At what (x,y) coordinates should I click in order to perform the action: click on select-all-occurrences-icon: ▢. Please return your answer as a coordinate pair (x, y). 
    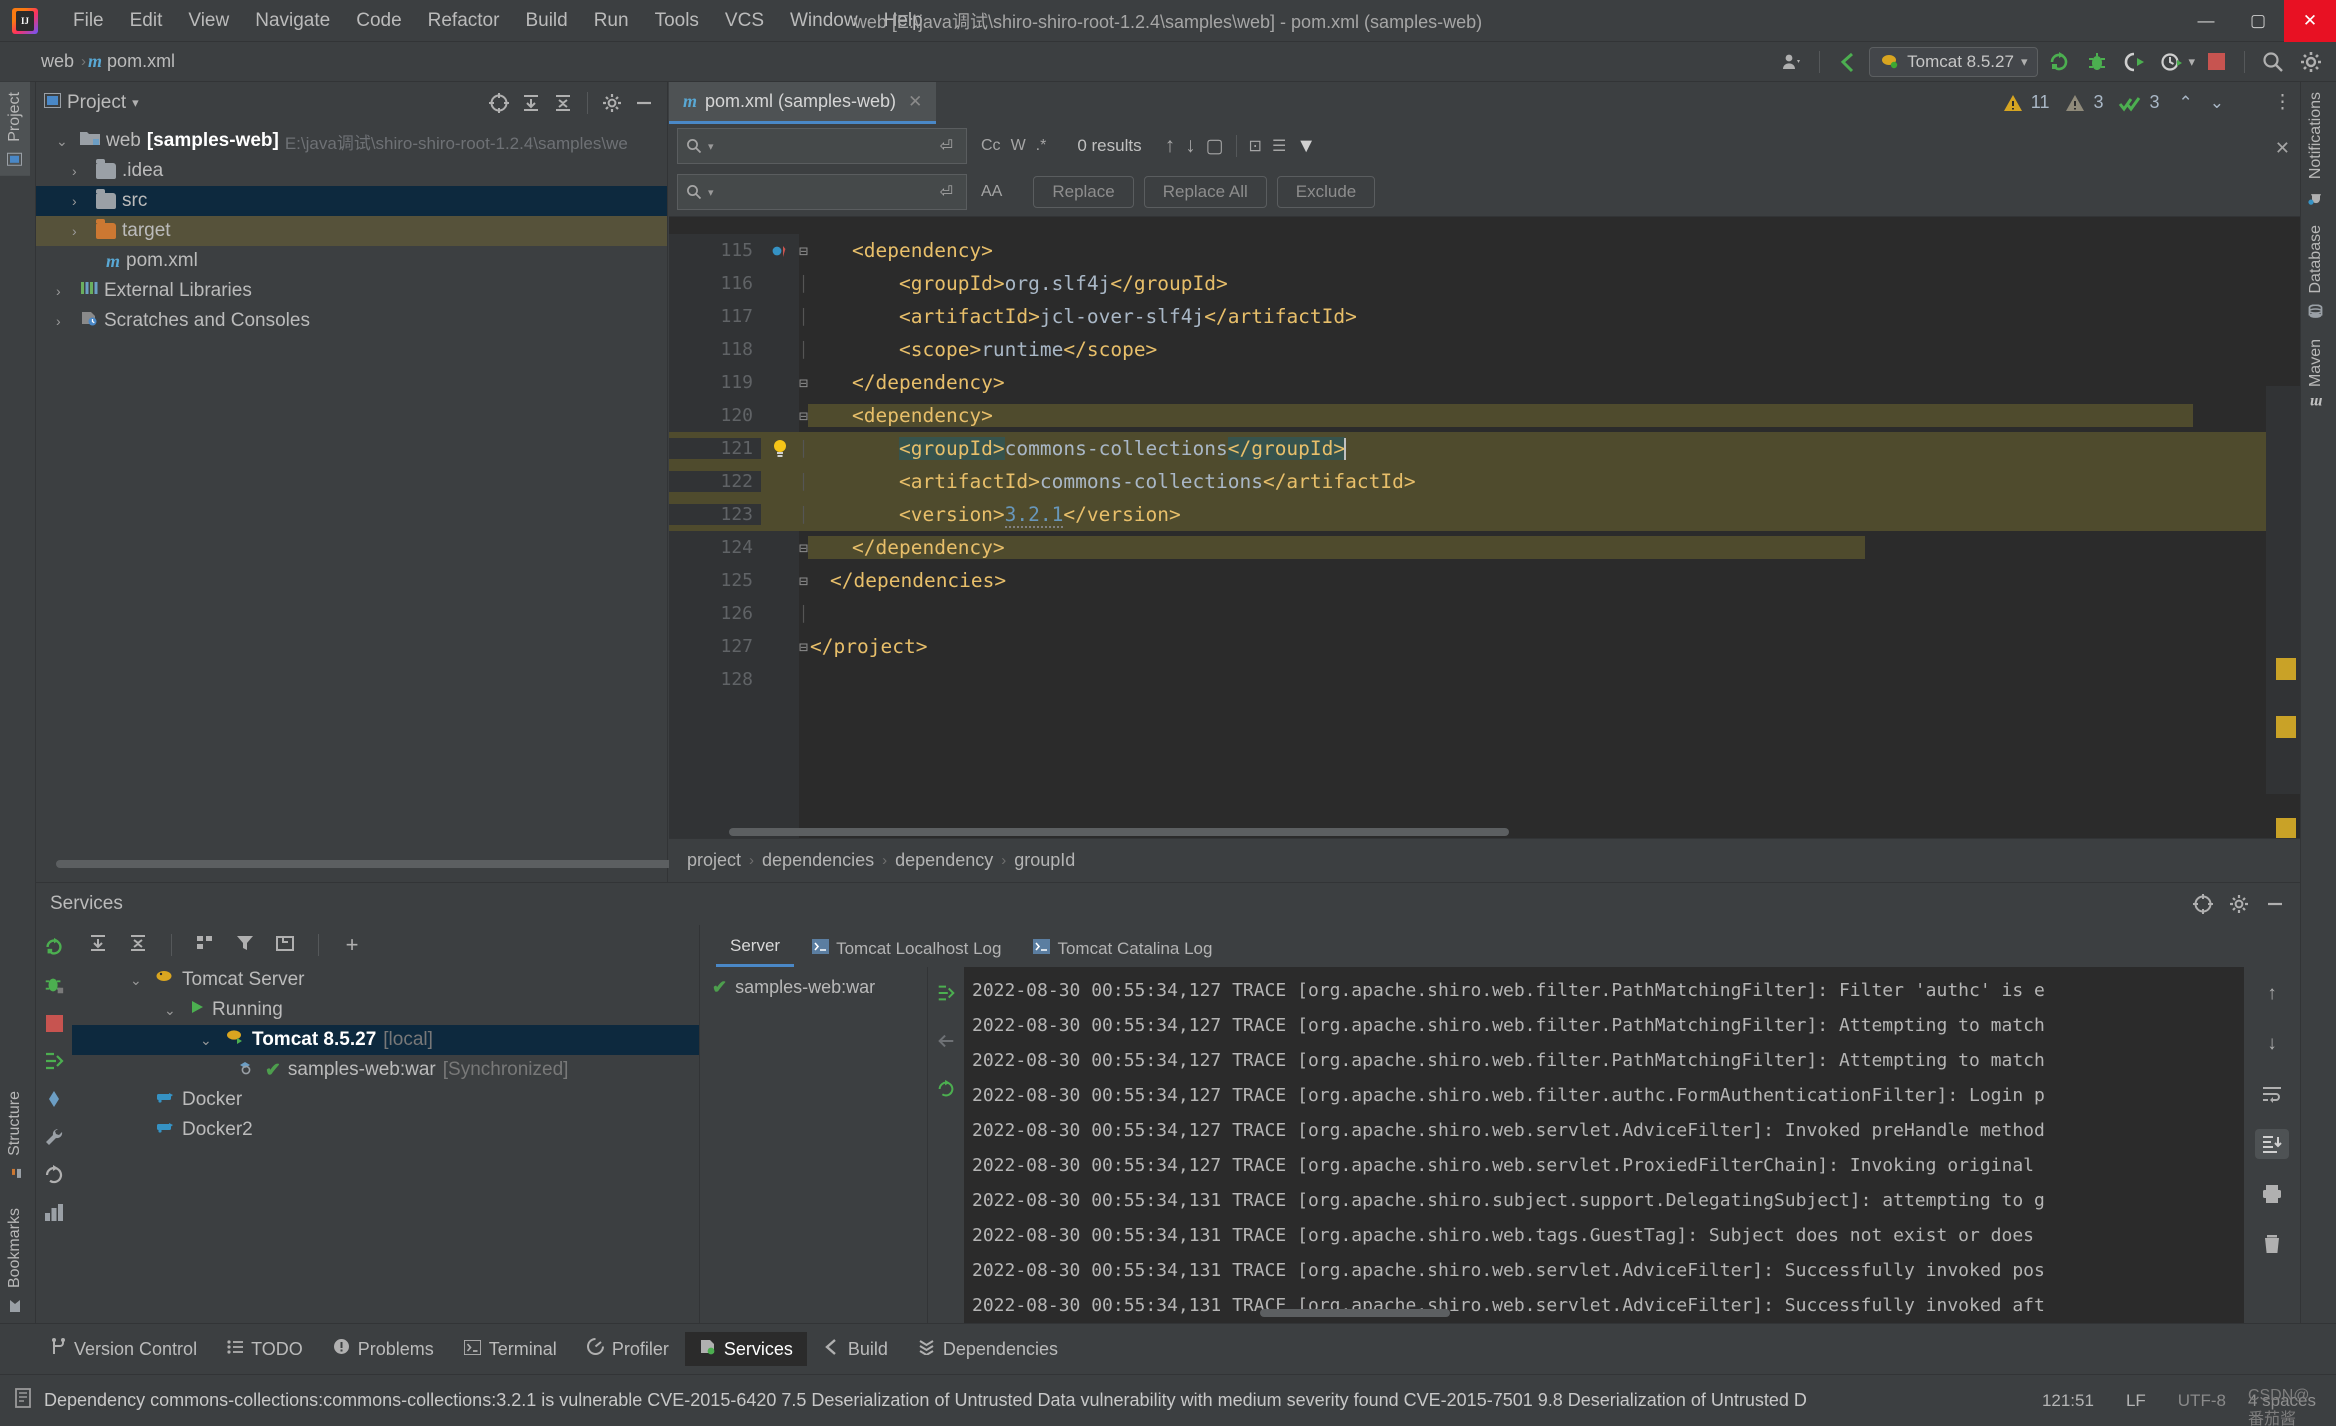
    Looking at the image, I should click on (1215, 146).